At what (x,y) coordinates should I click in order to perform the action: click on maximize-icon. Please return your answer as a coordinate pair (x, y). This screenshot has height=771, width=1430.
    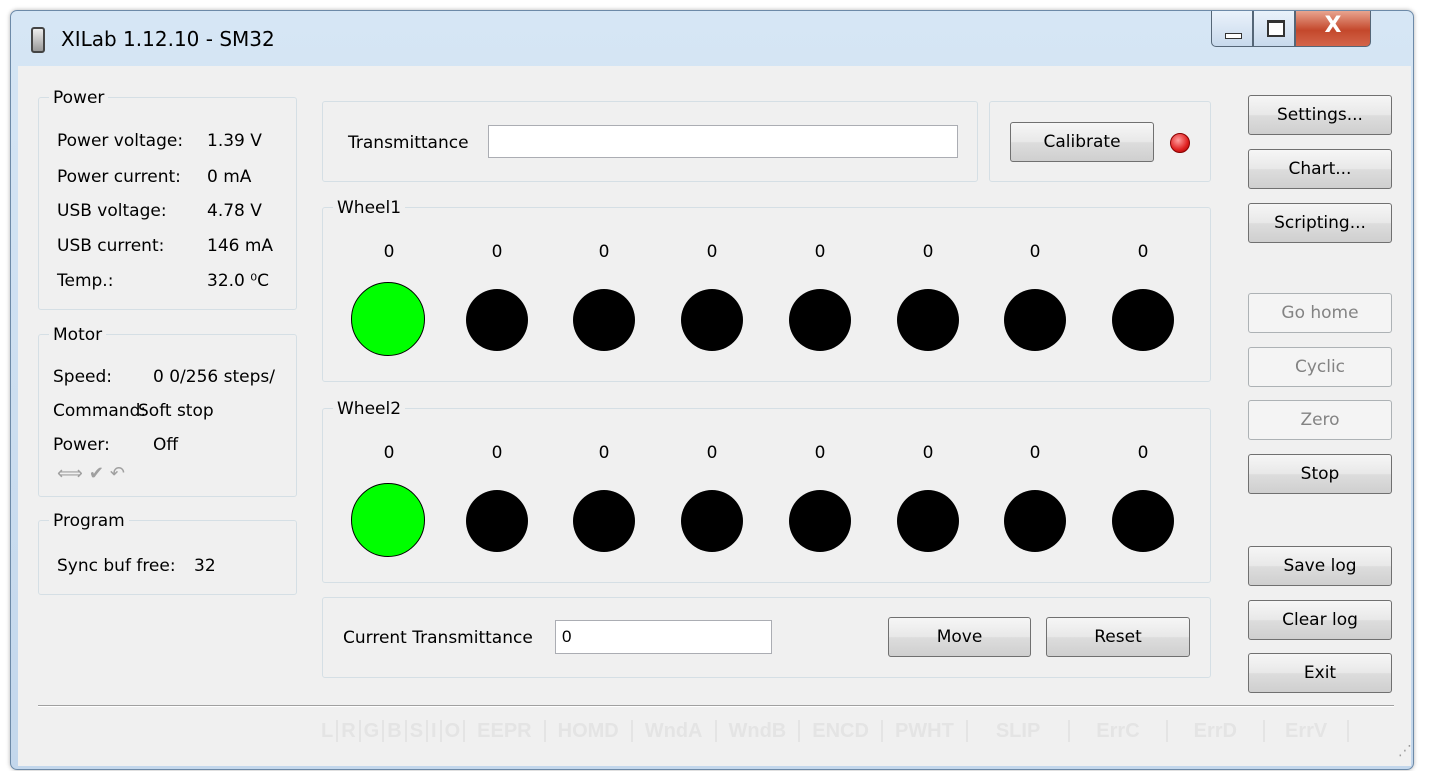
    Looking at the image, I should click on (1276, 28).